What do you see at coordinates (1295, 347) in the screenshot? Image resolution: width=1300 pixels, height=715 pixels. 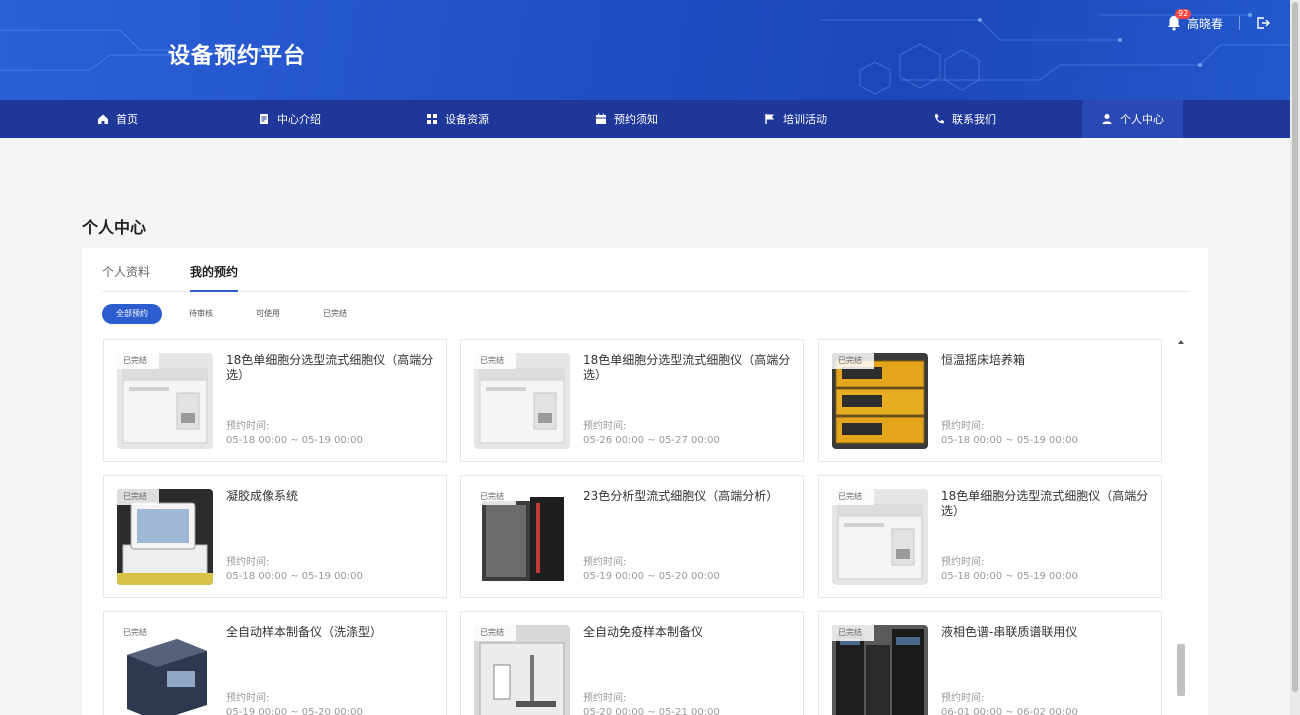 I see `page-scrollbar-thumb` at bounding box center [1295, 347].